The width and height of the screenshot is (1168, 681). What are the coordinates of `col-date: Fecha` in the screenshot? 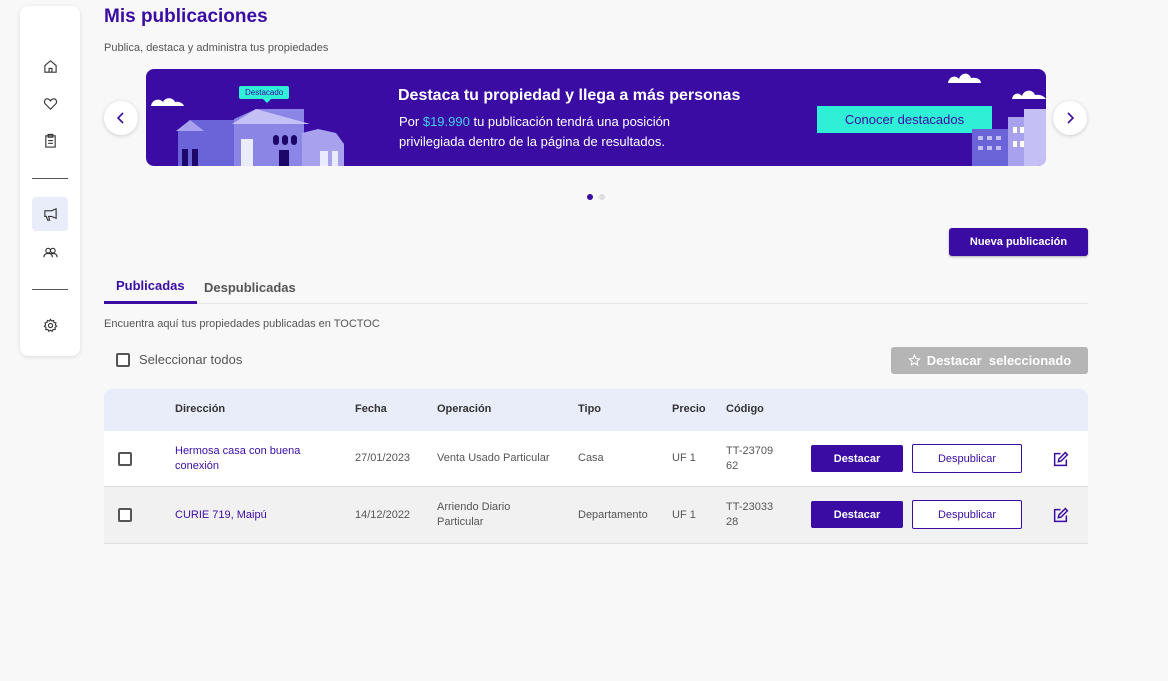 It's located at (371, 409).